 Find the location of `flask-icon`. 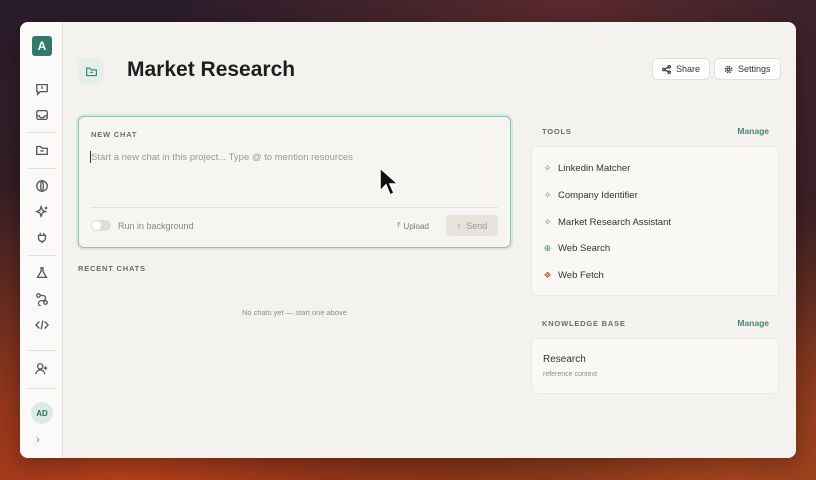

flask-icon is located at coordinates (42, 273).